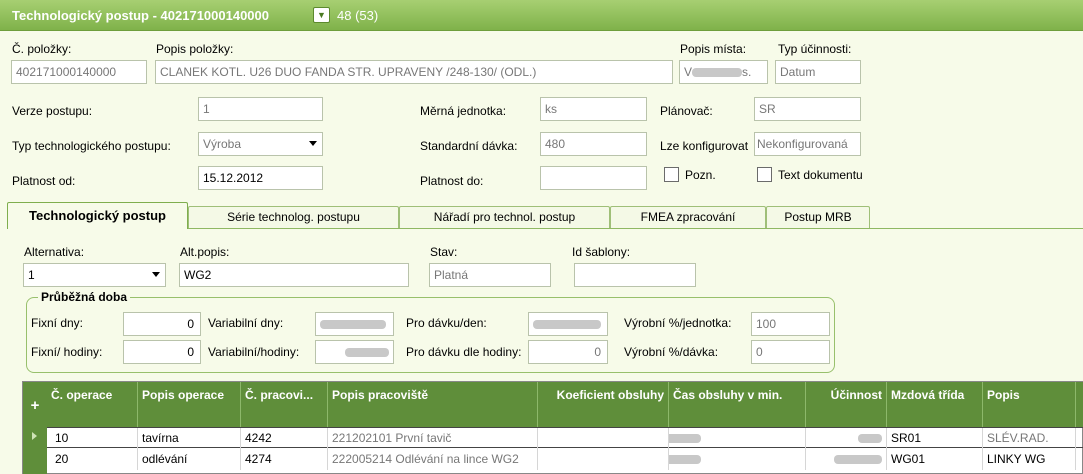 The height and width of the screenshot is (474, 1083). Describe the element at coordinates (189, 438) in the screenshot. I see `cell-op-desc: tavírna` at that location.